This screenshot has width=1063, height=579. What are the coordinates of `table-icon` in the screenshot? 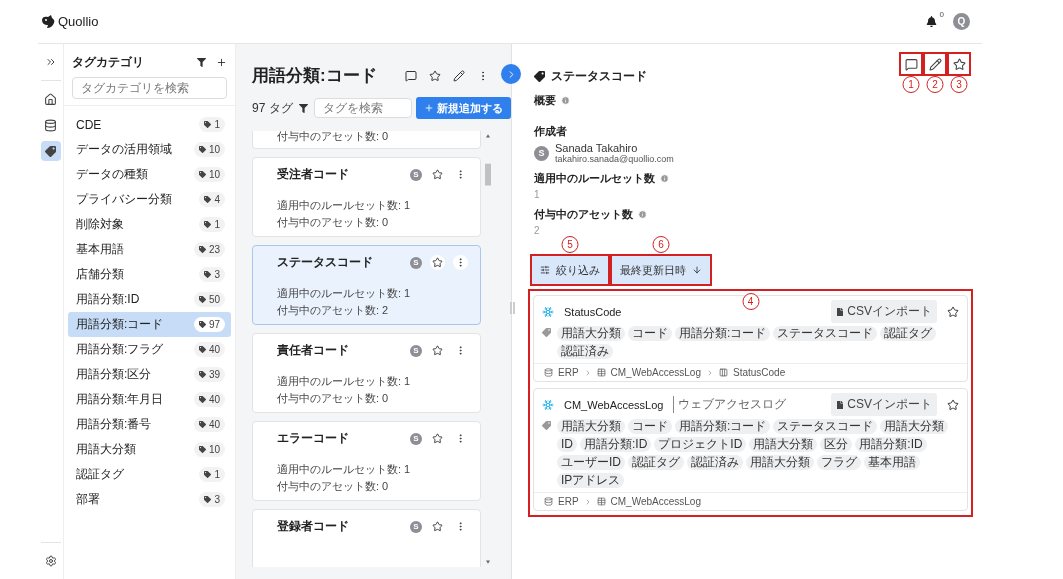 It's located at (601, 501).